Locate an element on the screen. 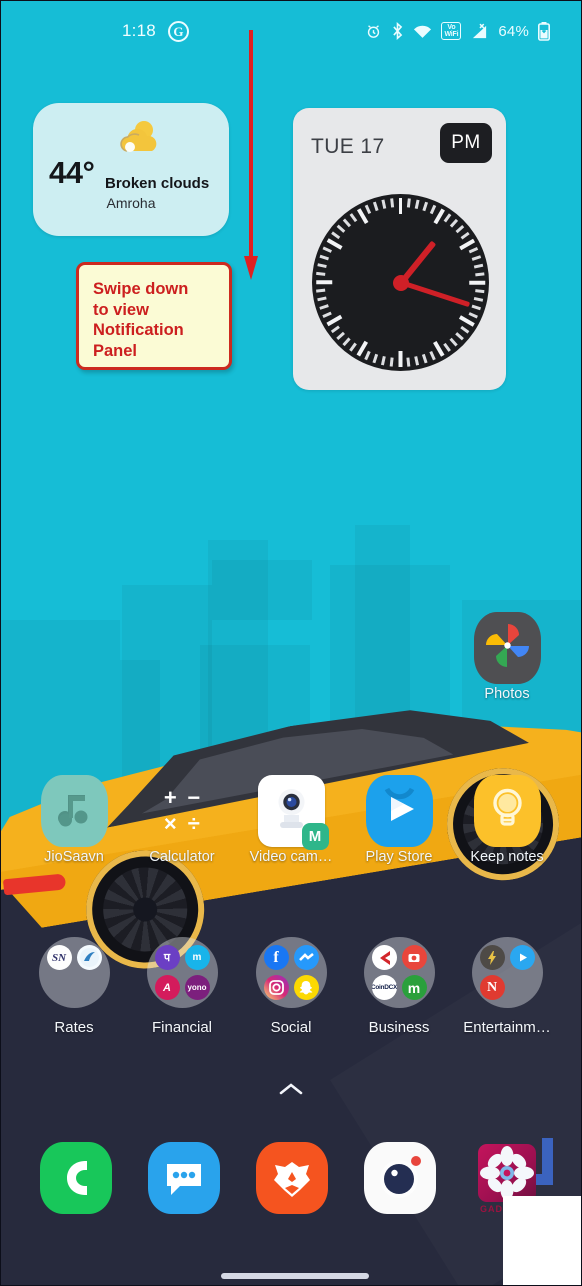  dock-item-phone is located at coordinates (76, 1178).